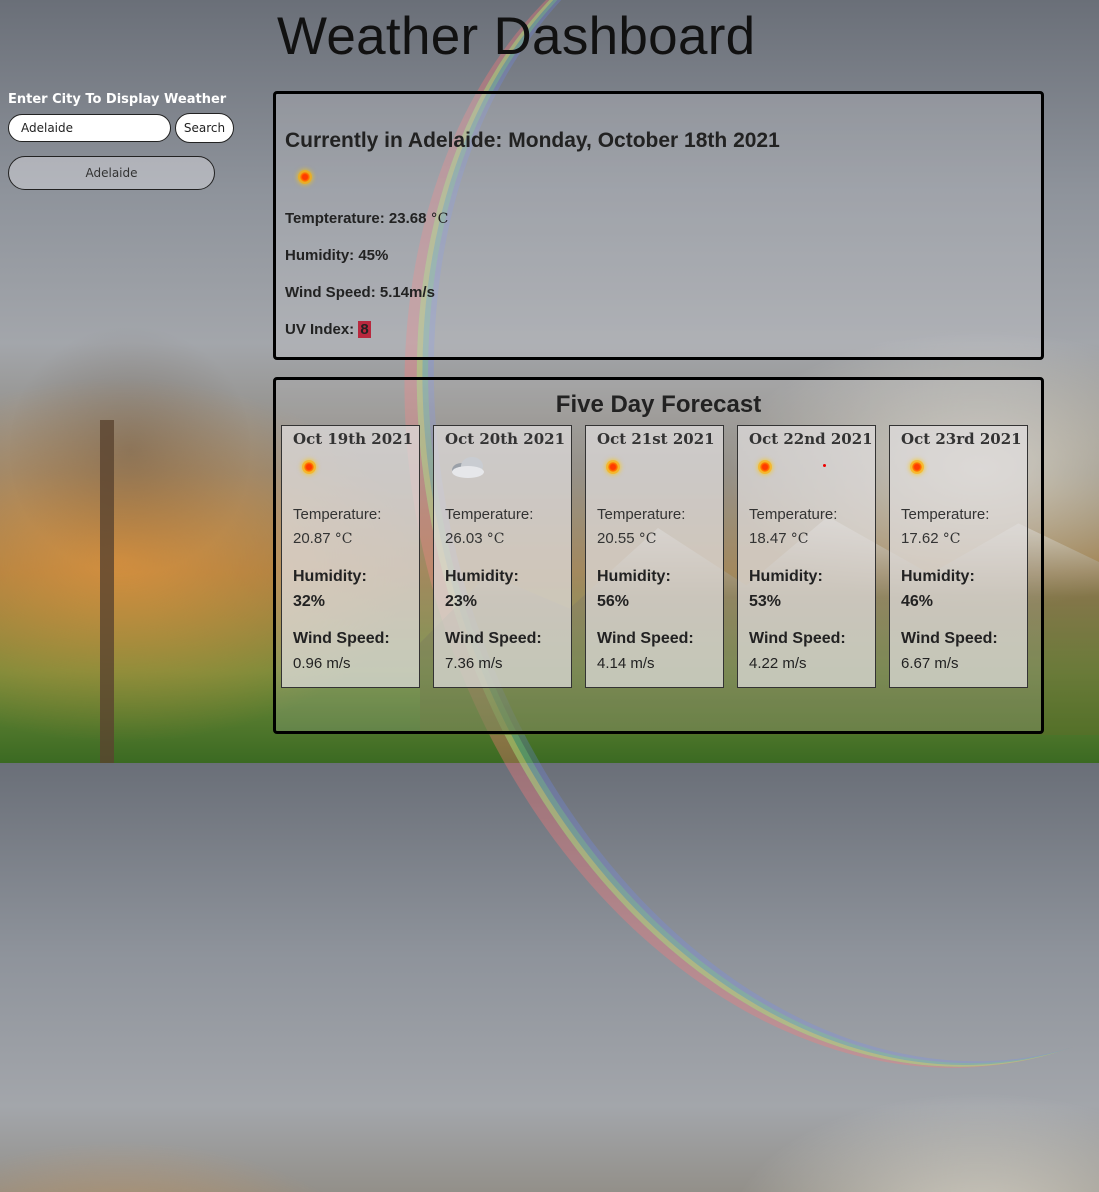  I want to click on search-button: Search, so click(204, 128).